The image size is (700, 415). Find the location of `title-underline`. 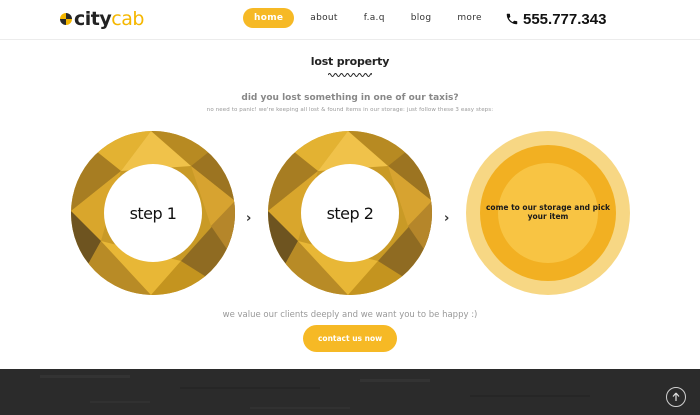

title-underline is located at coordinates (350, 75).